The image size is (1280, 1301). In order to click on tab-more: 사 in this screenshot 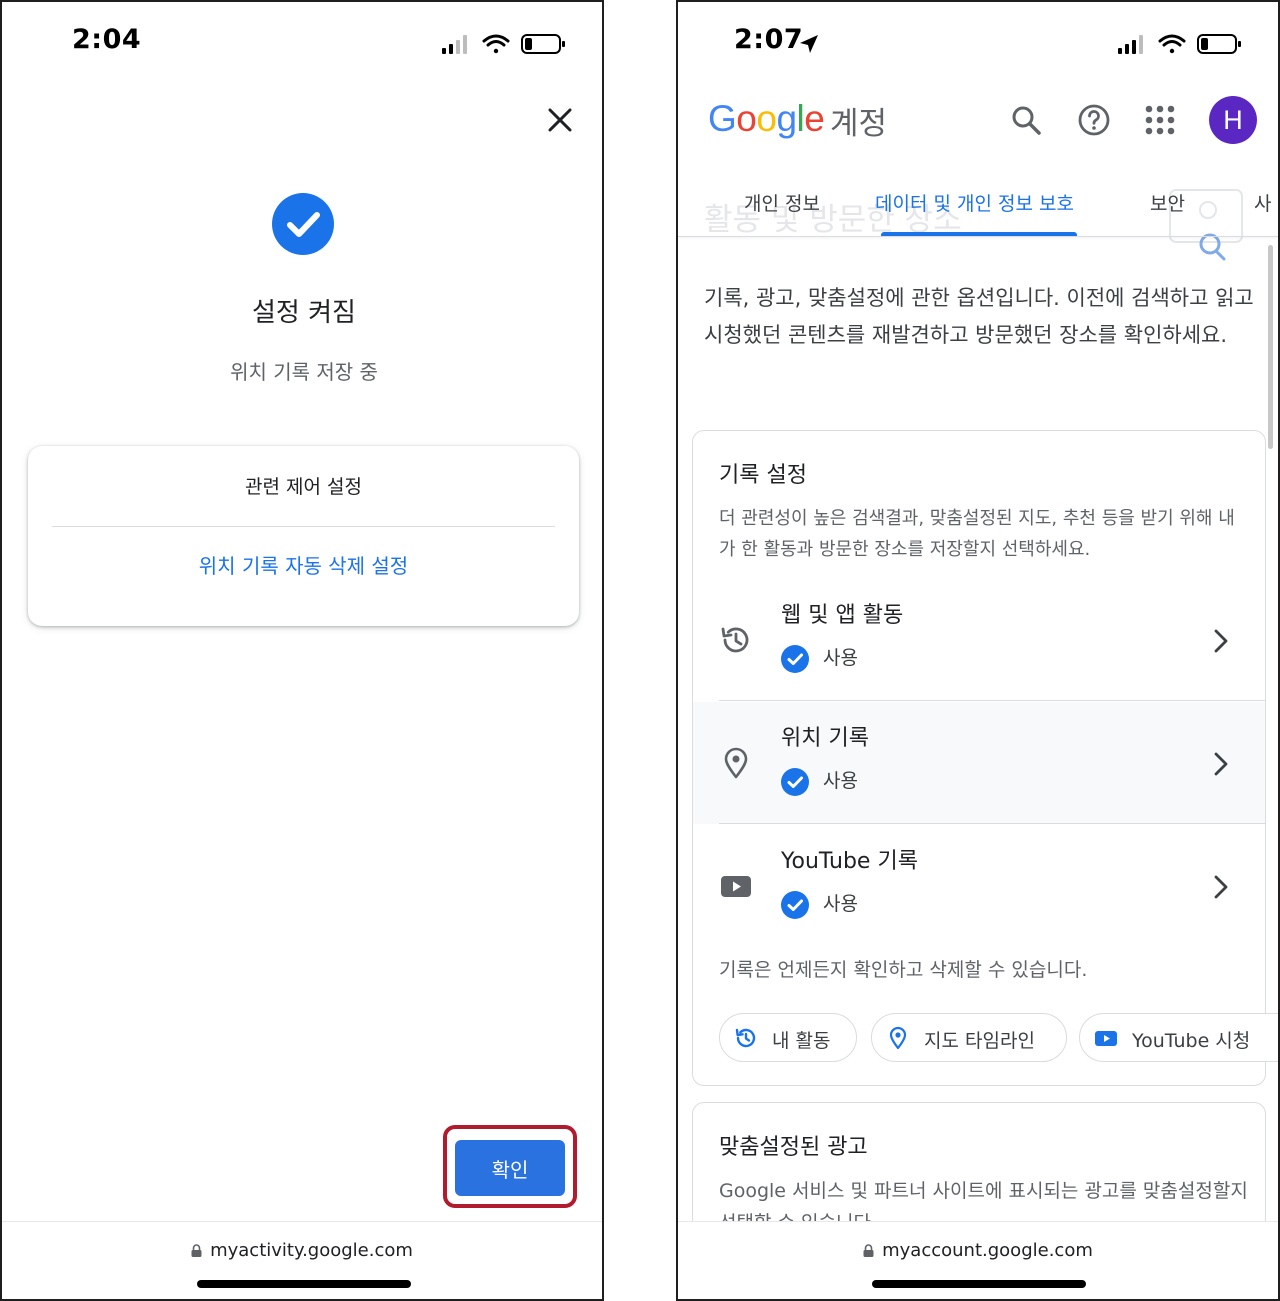, I will do `click(1262, 202)`.